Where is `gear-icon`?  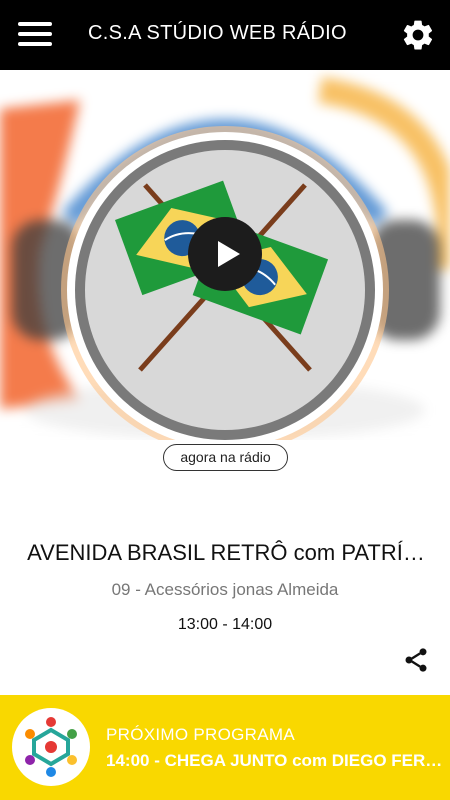
gear-icon is located at coordinates (418, 35).